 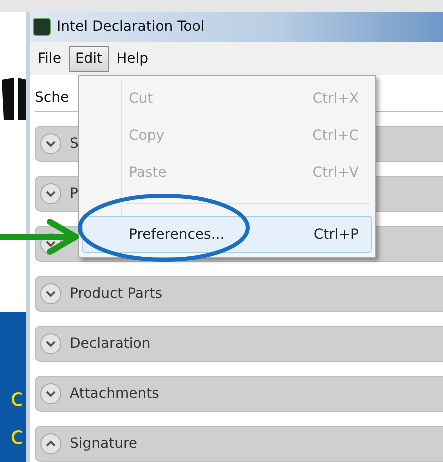 What do you see at coordinates (239, 344) in the screenshot?
I see `section-header: Declaration` at bounding box center [239, 344].